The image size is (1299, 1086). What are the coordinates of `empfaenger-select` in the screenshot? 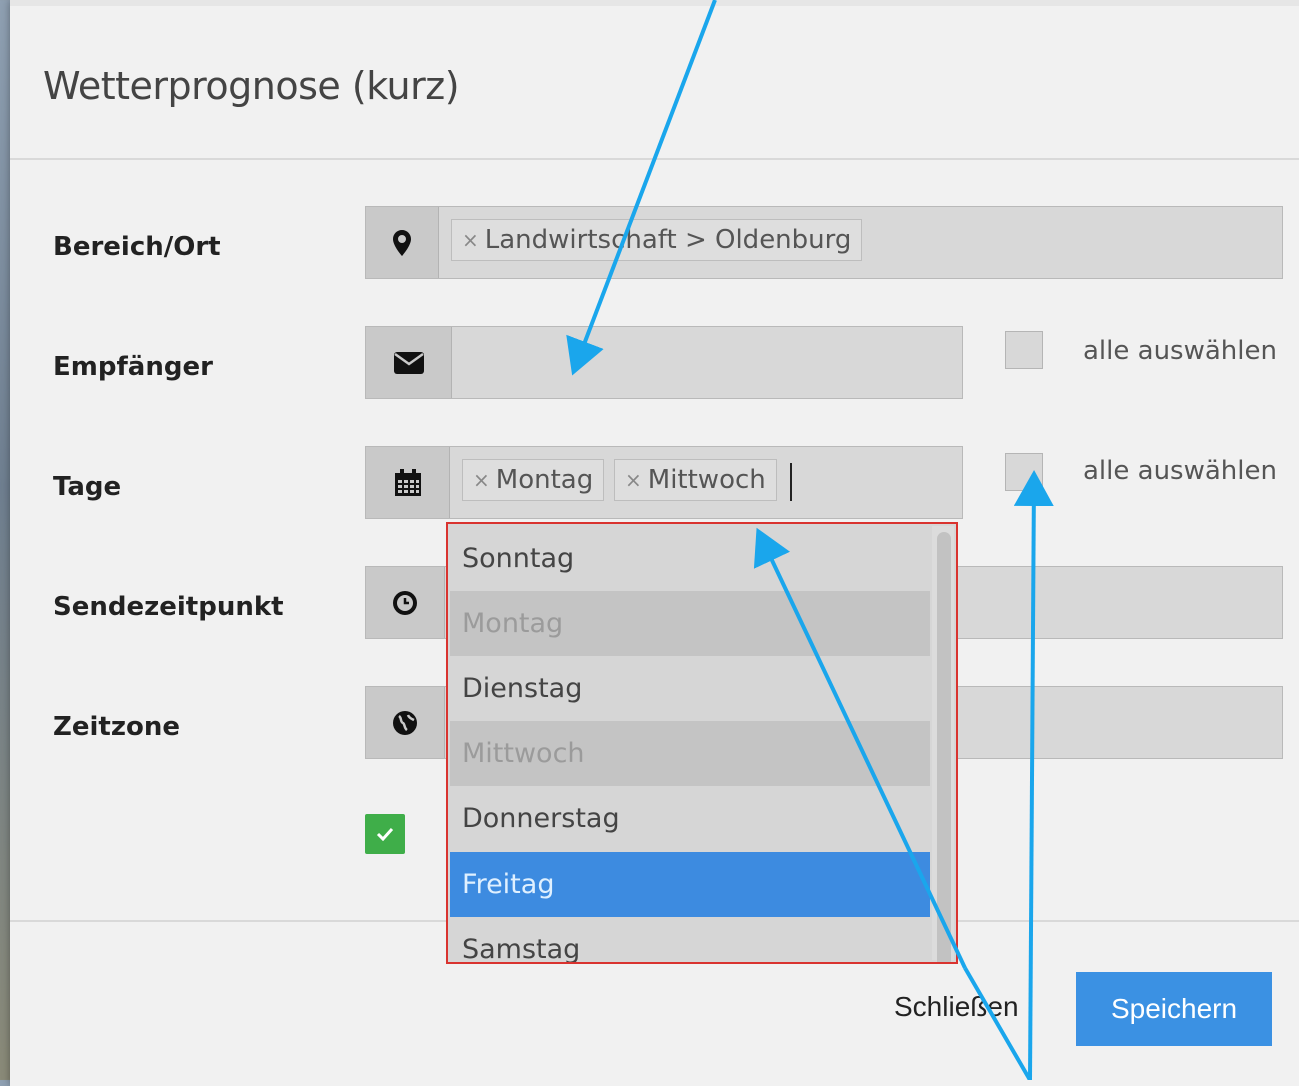 It's located at (664, 362).